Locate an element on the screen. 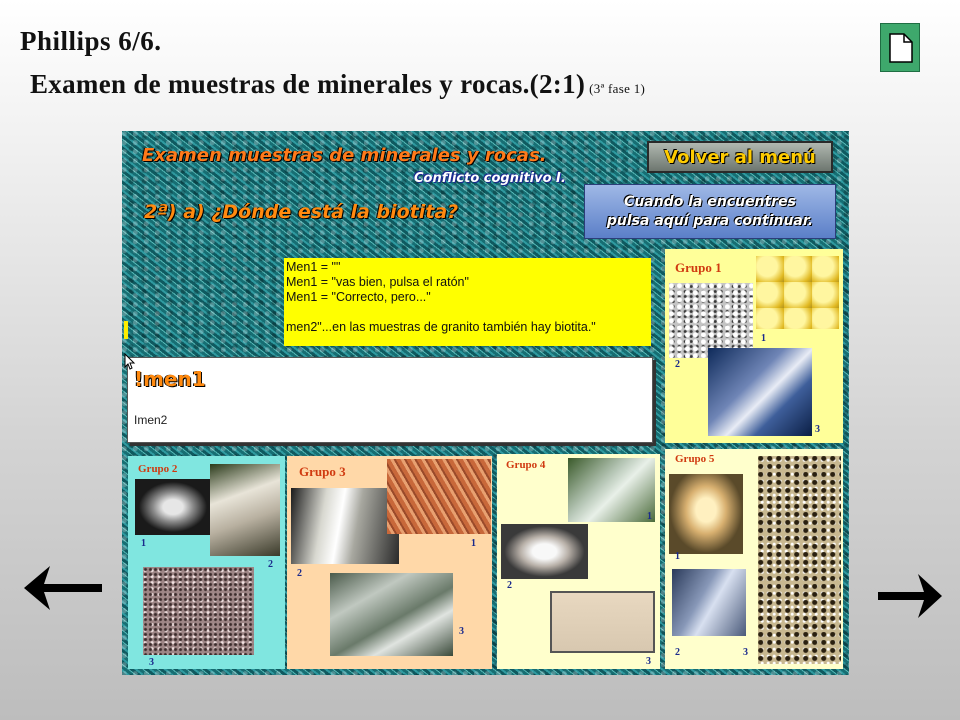  arrow-right-icon is located at coordinates (910, 596).